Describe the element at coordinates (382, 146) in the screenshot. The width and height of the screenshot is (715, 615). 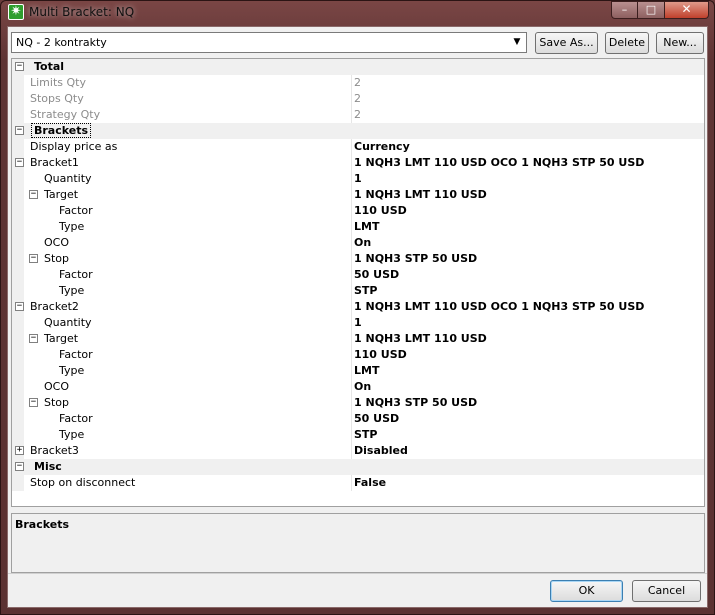
I see `property-value: Currency` at that location.